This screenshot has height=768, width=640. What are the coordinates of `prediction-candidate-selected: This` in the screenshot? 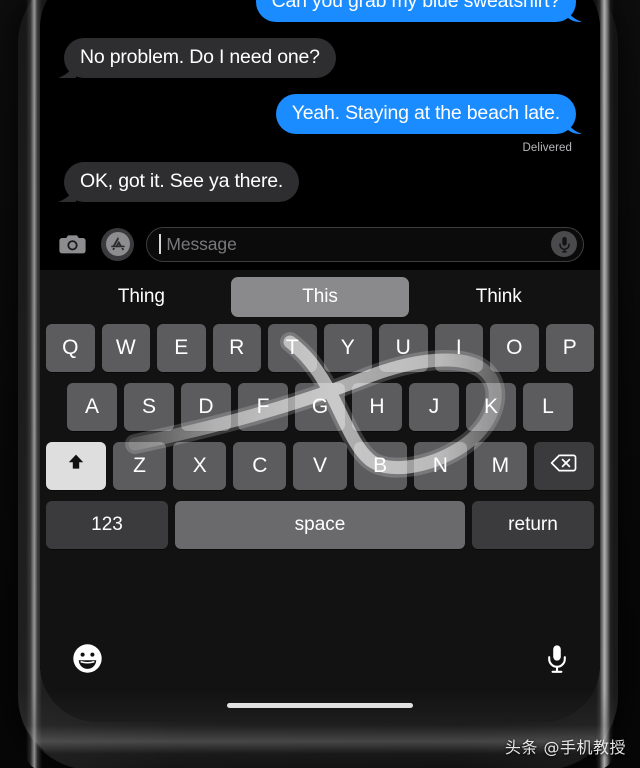 It's located at (320, 297).